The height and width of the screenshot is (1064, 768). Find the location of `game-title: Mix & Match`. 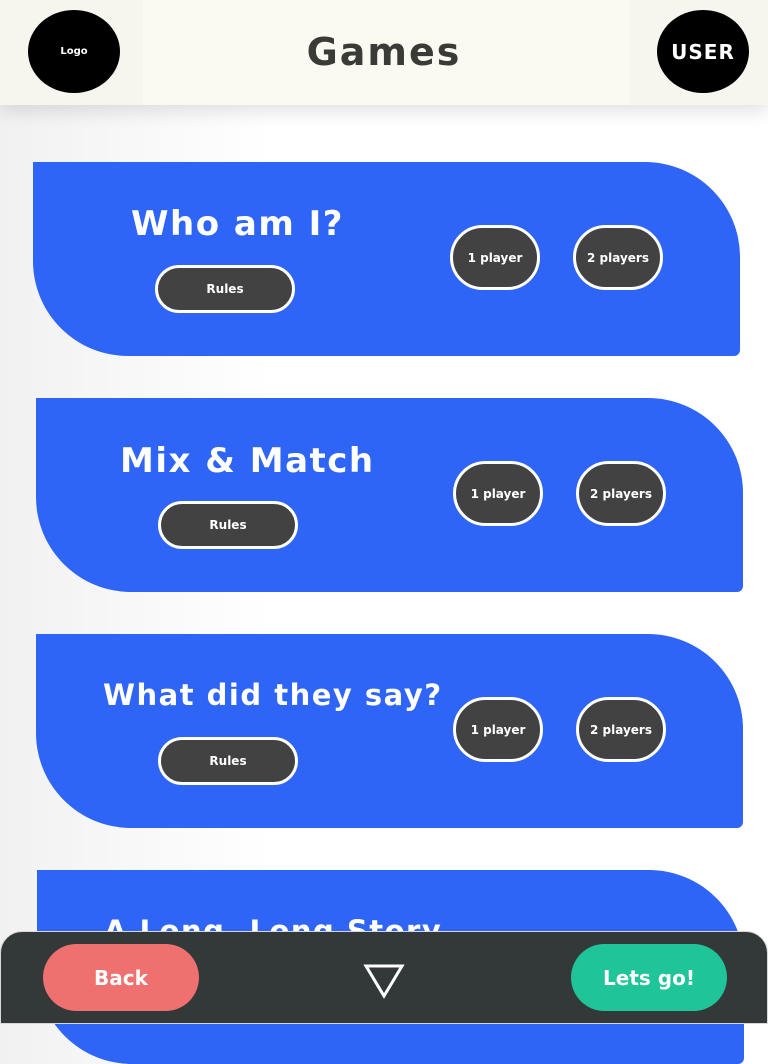

game-title: Mix & Match is located at coordinates (247, 461).